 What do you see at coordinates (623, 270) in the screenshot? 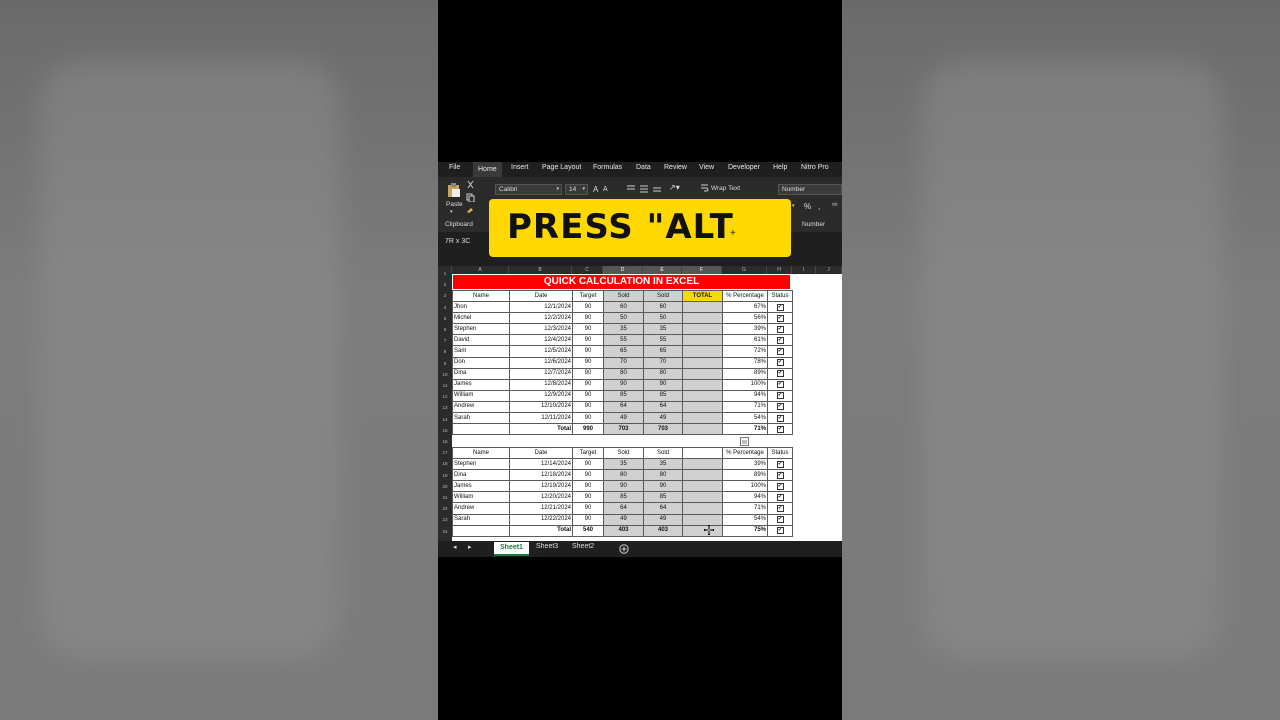
I see `column-header-d: D` at bounding box center [623, 270].